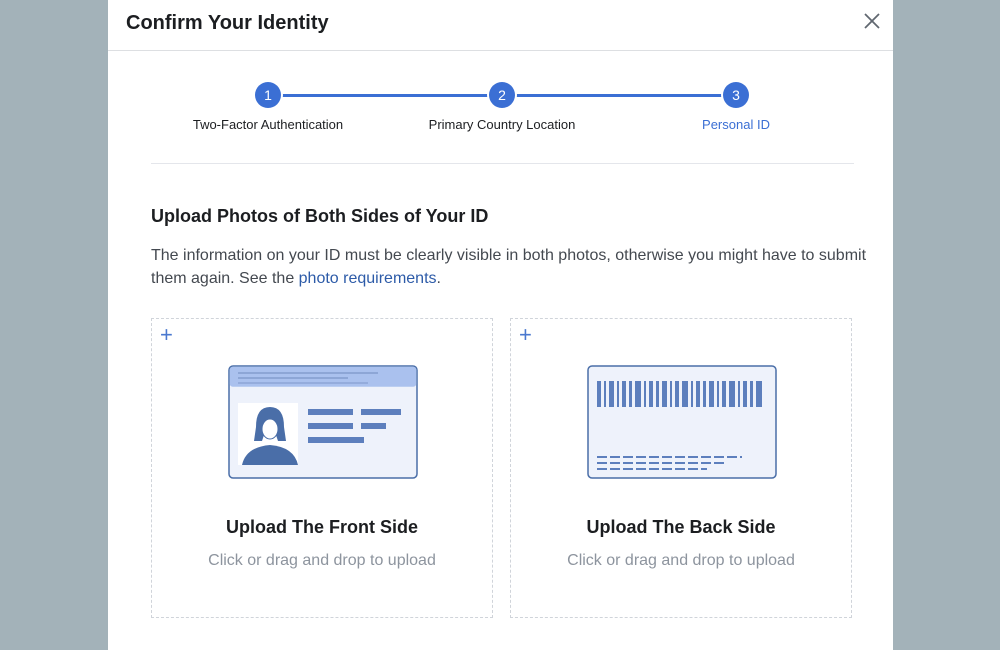 This screenshot has height=650, width=1000. Describe the element at coordinates (368, 278) in the screenshot. I see `photo-requirements-link: photo requirements` at that location.